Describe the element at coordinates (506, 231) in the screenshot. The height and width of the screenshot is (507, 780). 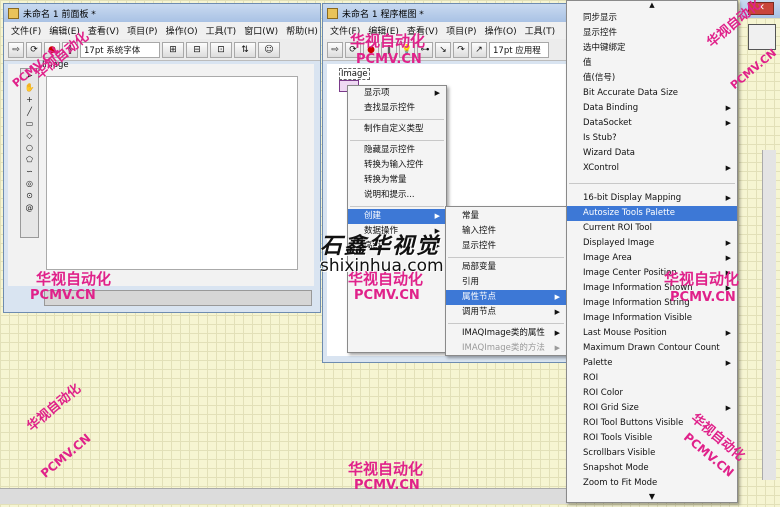
I see `create-item-control: 输入控件` at that location.